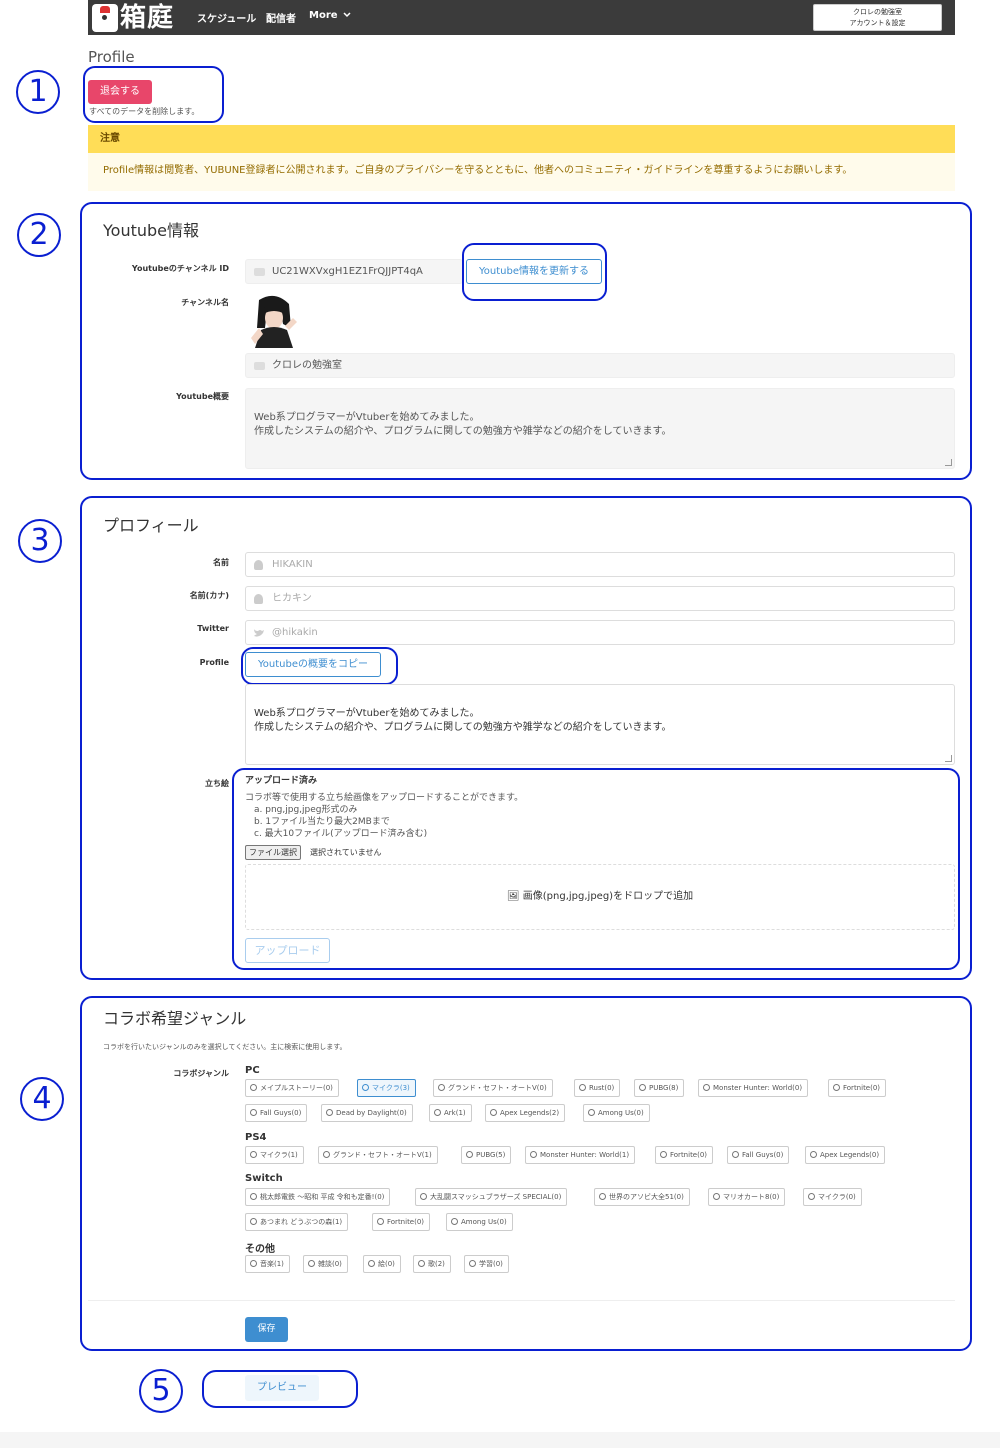 This screenshot has height=1448, width=1000. I want to click on genre-tag-label: Among Us(0), so click(484, 1222).